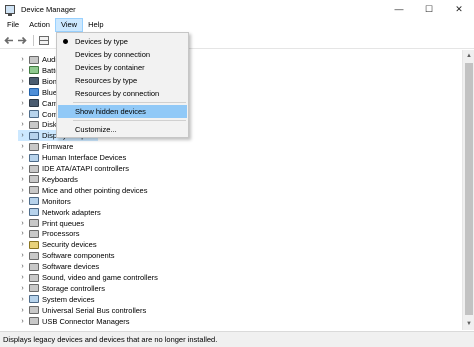  I want to click on tree-item: › Mice and other pointing devices, so click(82, 190).